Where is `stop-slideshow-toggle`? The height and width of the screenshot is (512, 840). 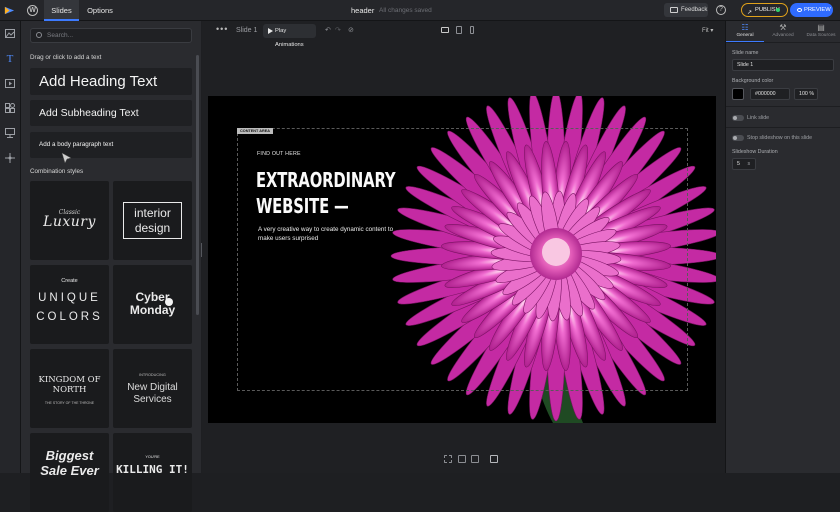 stop-slideshow-toggle is located at coordinates (738, 138).